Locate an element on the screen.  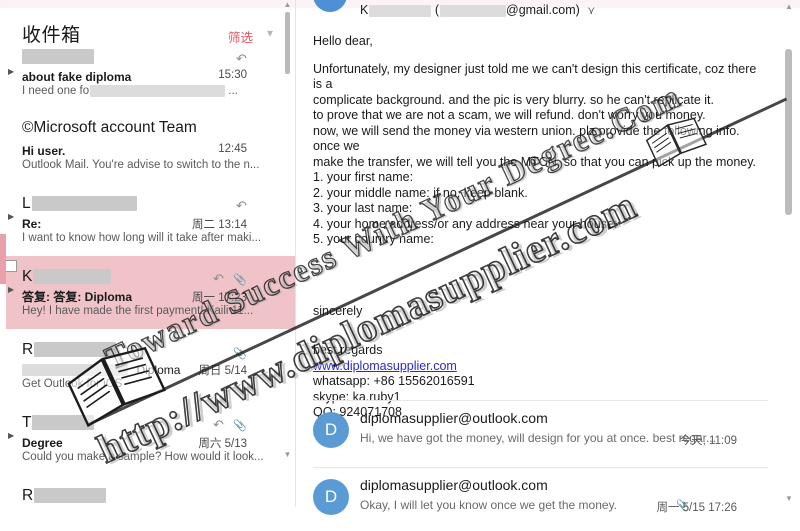
pane-top-tint is located at coordinates (147, 4).